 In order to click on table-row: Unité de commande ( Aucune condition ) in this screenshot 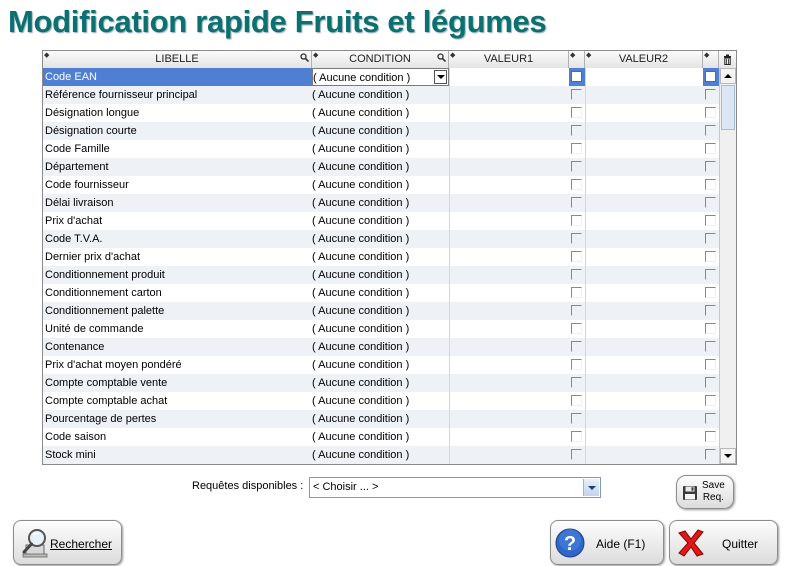, I will do `click(381, 329)`.